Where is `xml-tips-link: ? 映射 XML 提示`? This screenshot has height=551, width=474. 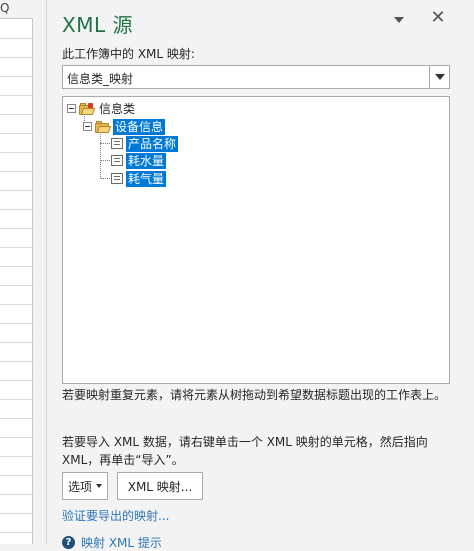 xml-tips-link: ? 映射 XML 提示 is located at coordinates (112, 542).